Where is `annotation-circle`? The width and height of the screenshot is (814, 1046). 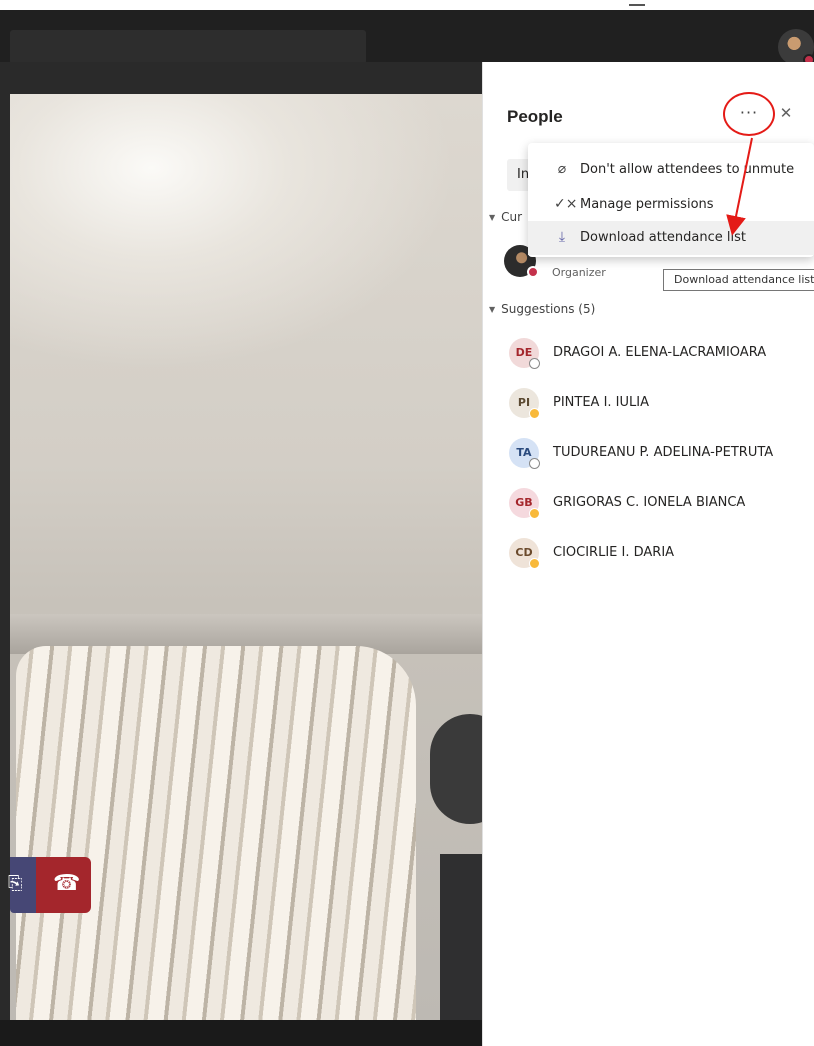
annotation-circle is located at coordinates (749, 114).